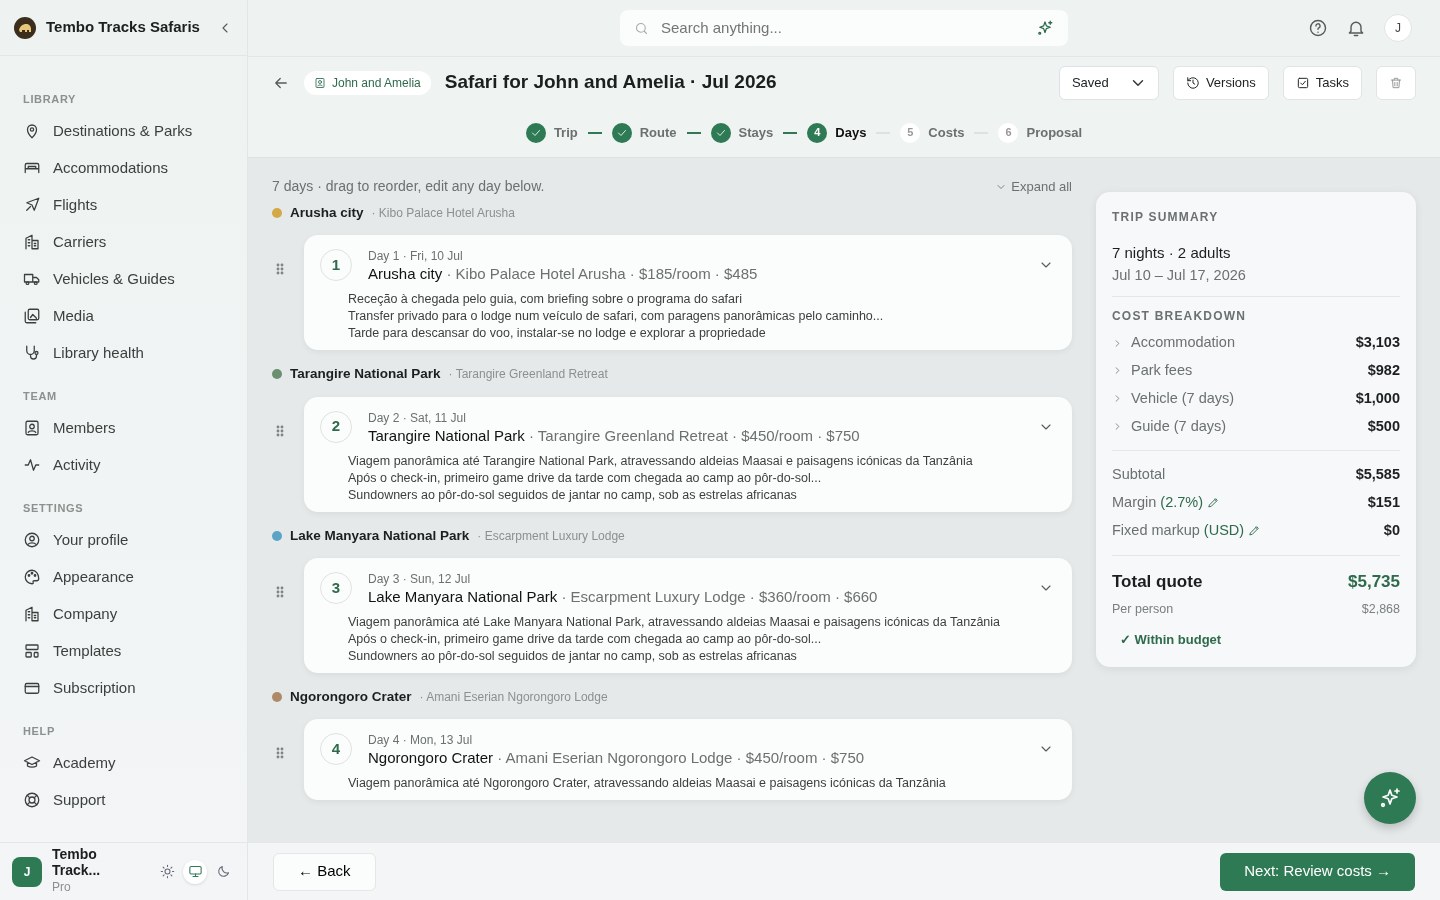  Describe the element at coordinates (1040, 132) in the screenshot. I see `step-tab: 6 Proposal` at that location.